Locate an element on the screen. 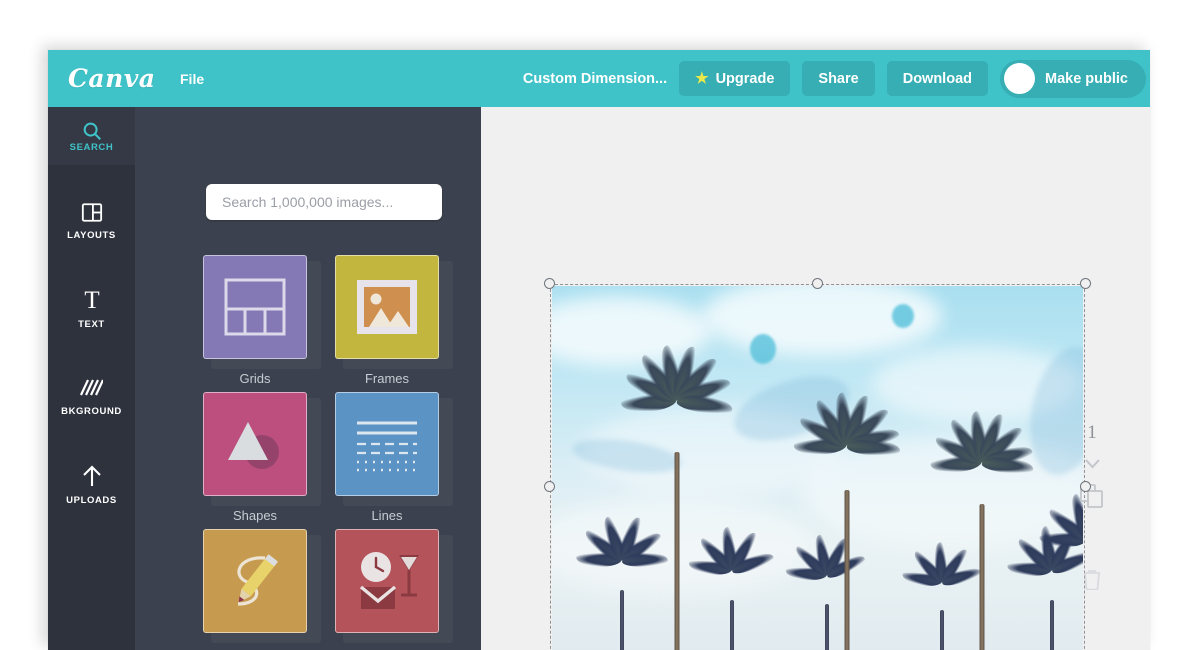 This screenshot has width=1200, height=650. download-label: Download is located at coordinates (937, 78).